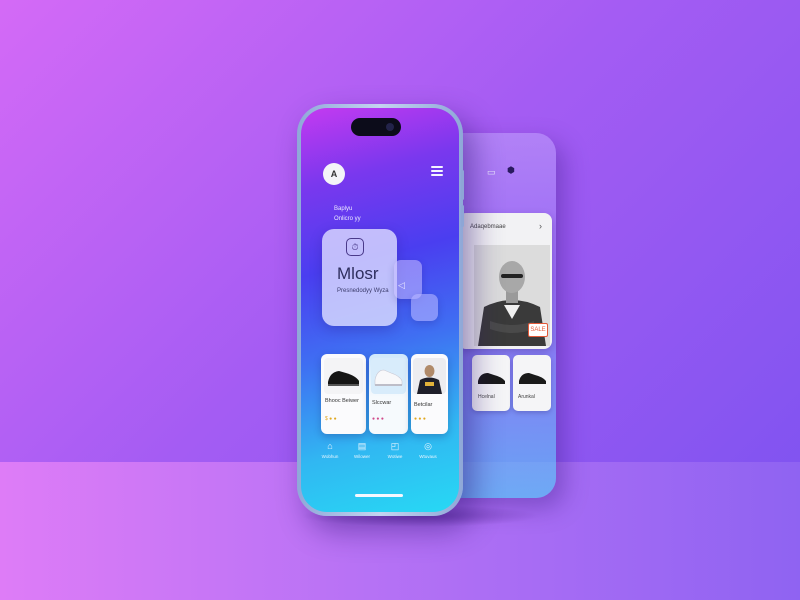 The image size is (800, 600). I want to click on bag-icon: ◰, so click(395, 446).